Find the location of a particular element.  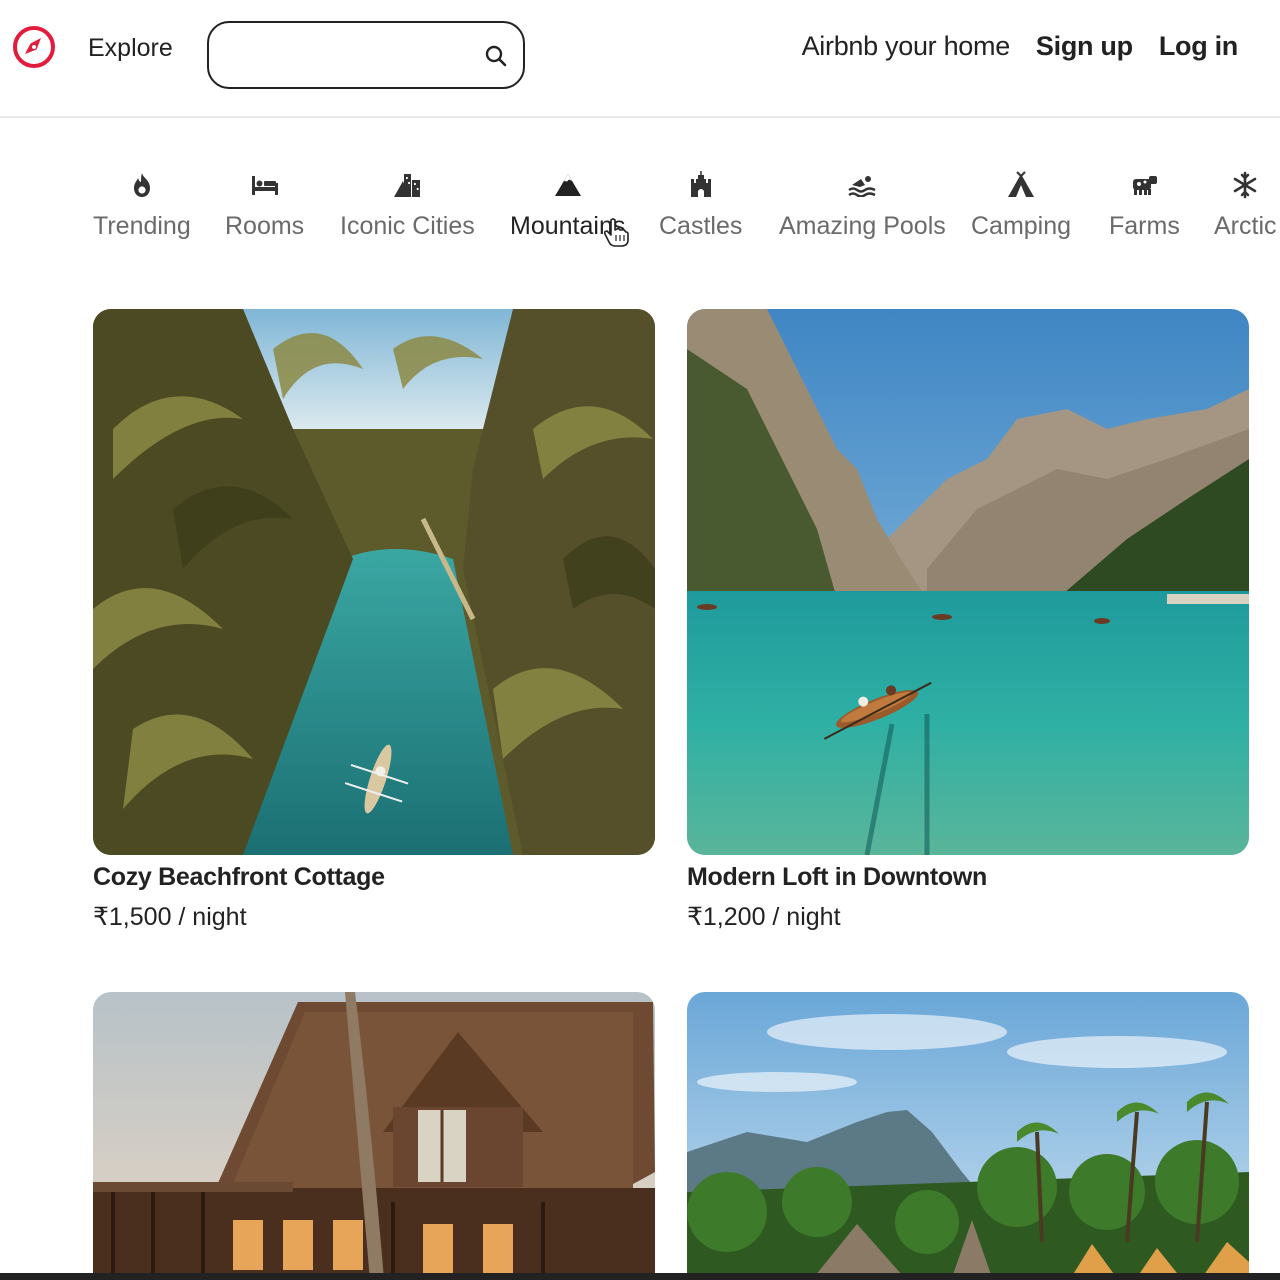

category-castles: Castles is located at coordinates (700, 205).